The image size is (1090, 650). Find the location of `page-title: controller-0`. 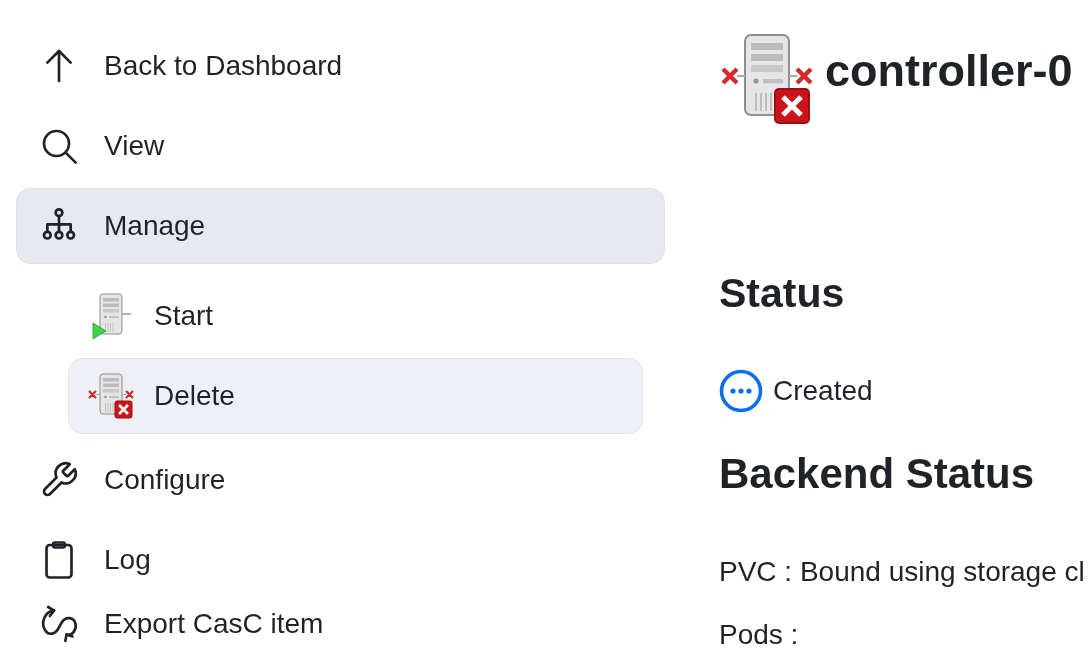

page-title: controller-0 is located at coordinates (949, 70).